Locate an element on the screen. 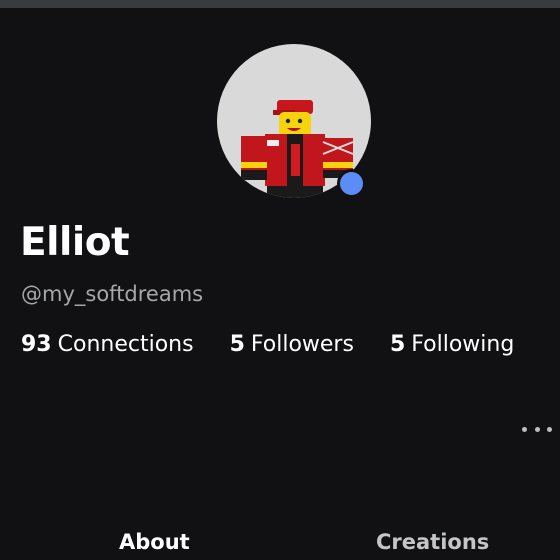  stat-following: 5 Following is located at coordinates (452, 345).